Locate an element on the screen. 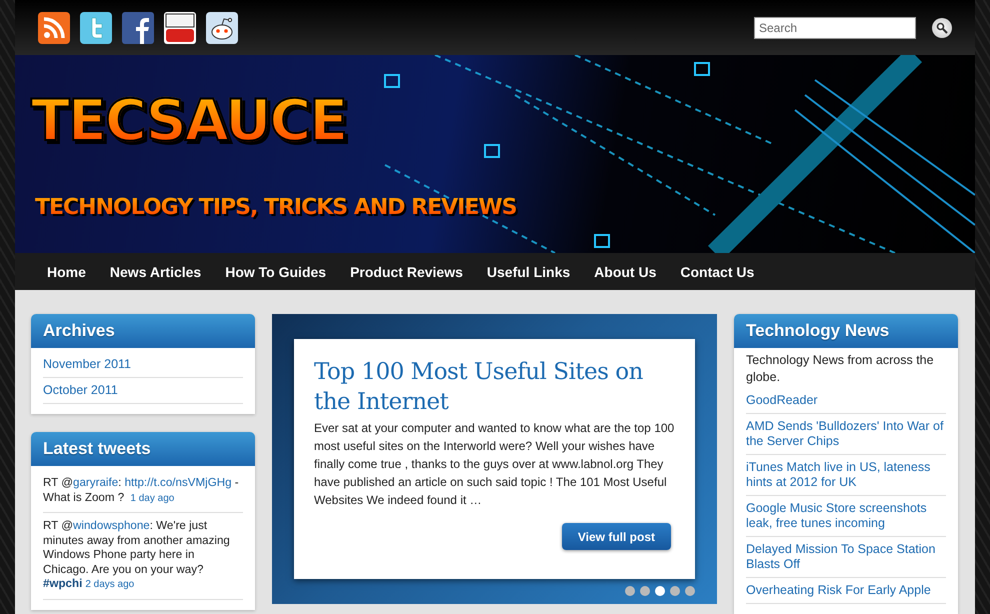 The image size is (990, 614). bird-icon is located at coordinates (96, 28).